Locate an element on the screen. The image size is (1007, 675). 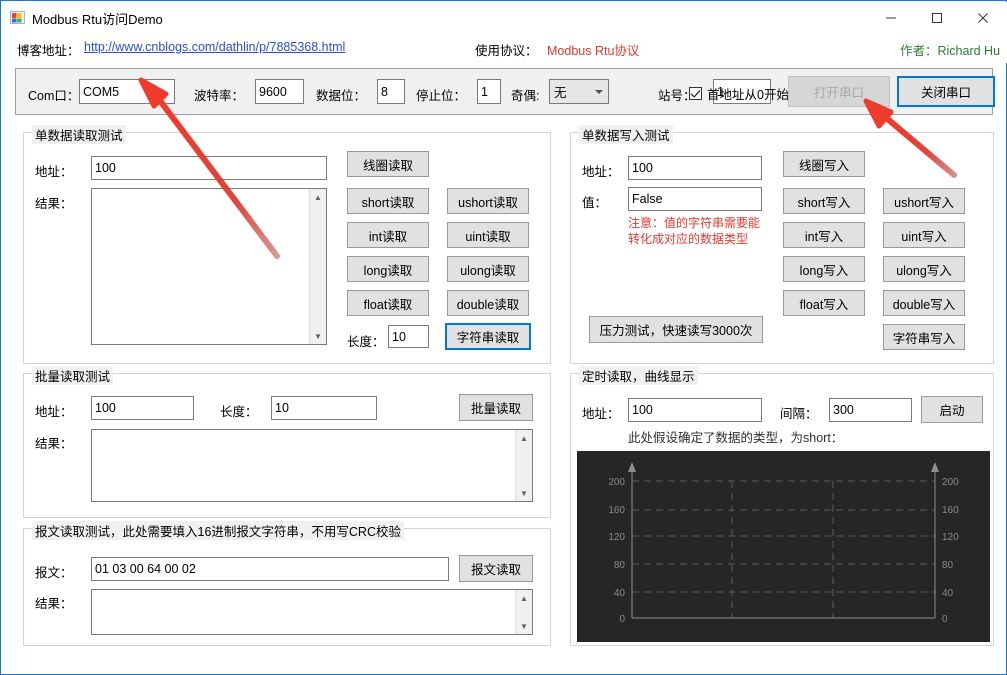
message-input: 01 03 00 64 00 02 is located at coordinates (270, 569).